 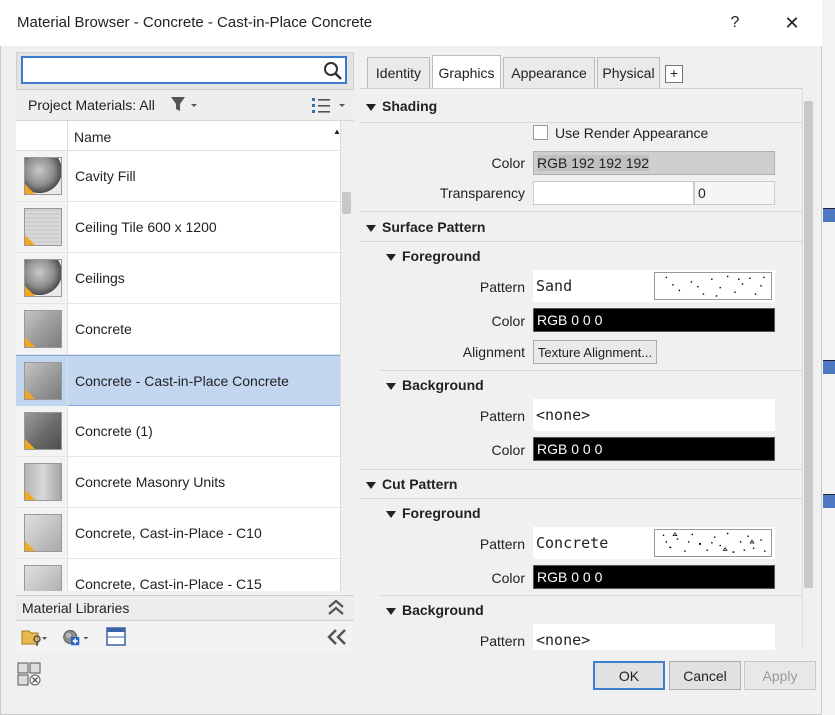 What do you see at coordinates (570, 577) in the screenshot?
I see `cut-fg-color-value: RGB 0 0 0` at bounding box center [570, 577].